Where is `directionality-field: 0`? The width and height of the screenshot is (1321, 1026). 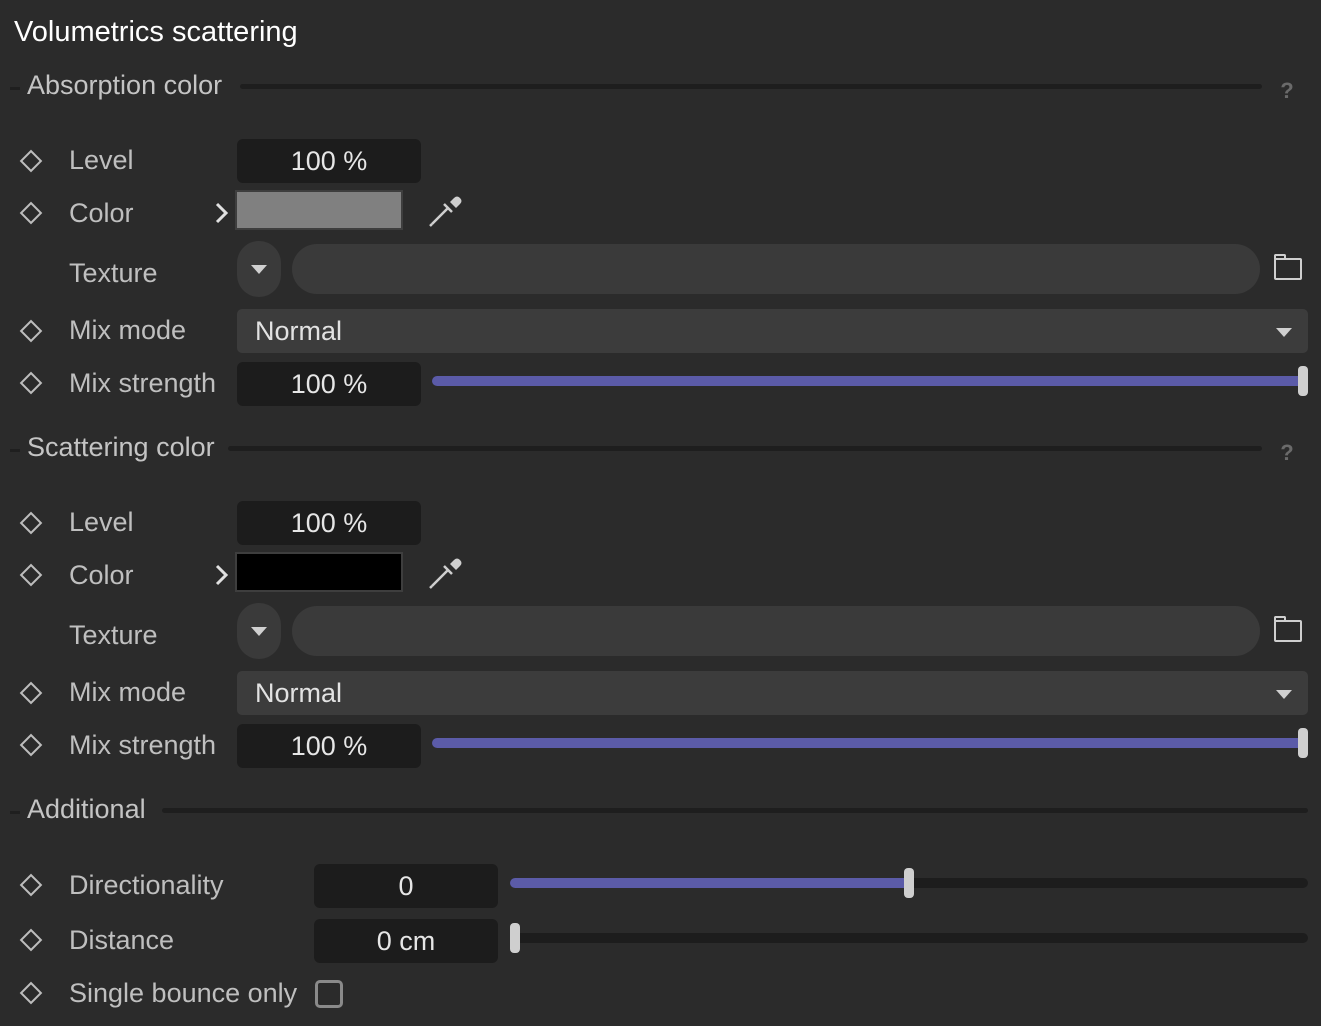
directionality-field: 0 is located at coordinates (406, 886).